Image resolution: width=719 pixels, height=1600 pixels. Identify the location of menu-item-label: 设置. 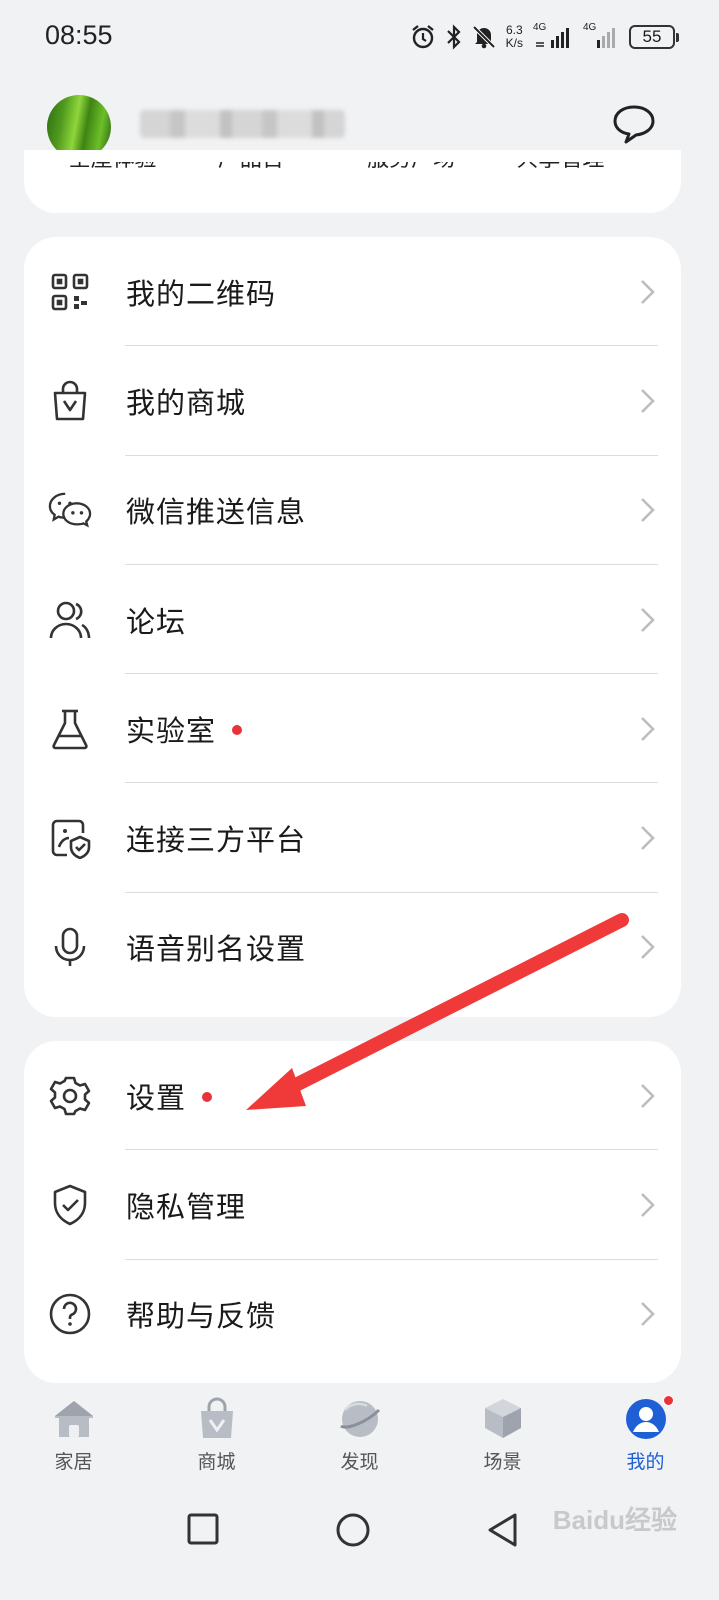
(169, 1096).